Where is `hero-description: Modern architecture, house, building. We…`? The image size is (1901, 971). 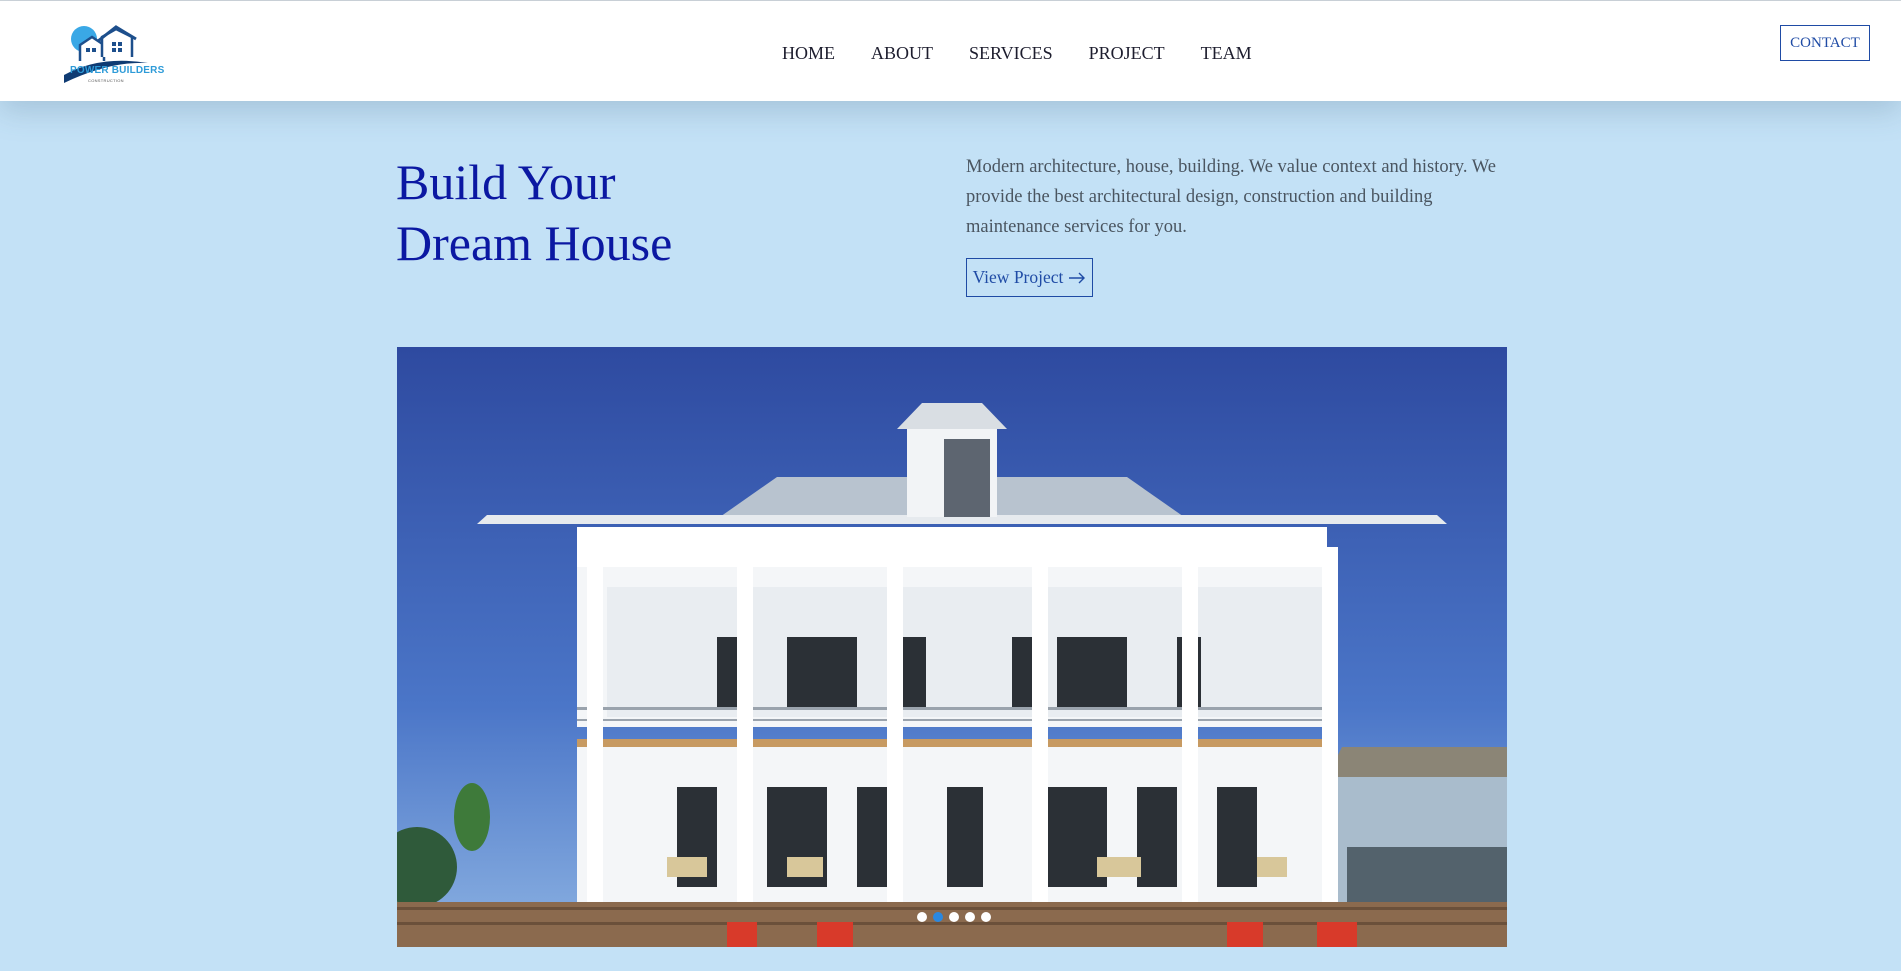 hero-description: Modern architecture, house, building. We… is located at coordinates (1231, 197).